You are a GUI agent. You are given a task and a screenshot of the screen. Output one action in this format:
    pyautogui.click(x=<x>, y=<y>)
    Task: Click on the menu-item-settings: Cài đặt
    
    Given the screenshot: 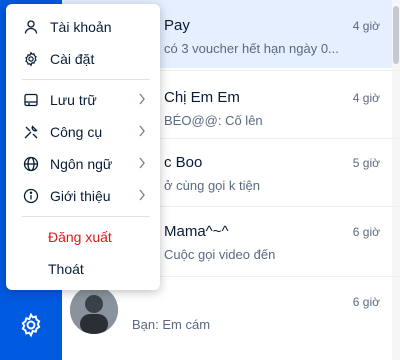 What is the action you would take?
    pyautogui.click(x=83, y=59)
    